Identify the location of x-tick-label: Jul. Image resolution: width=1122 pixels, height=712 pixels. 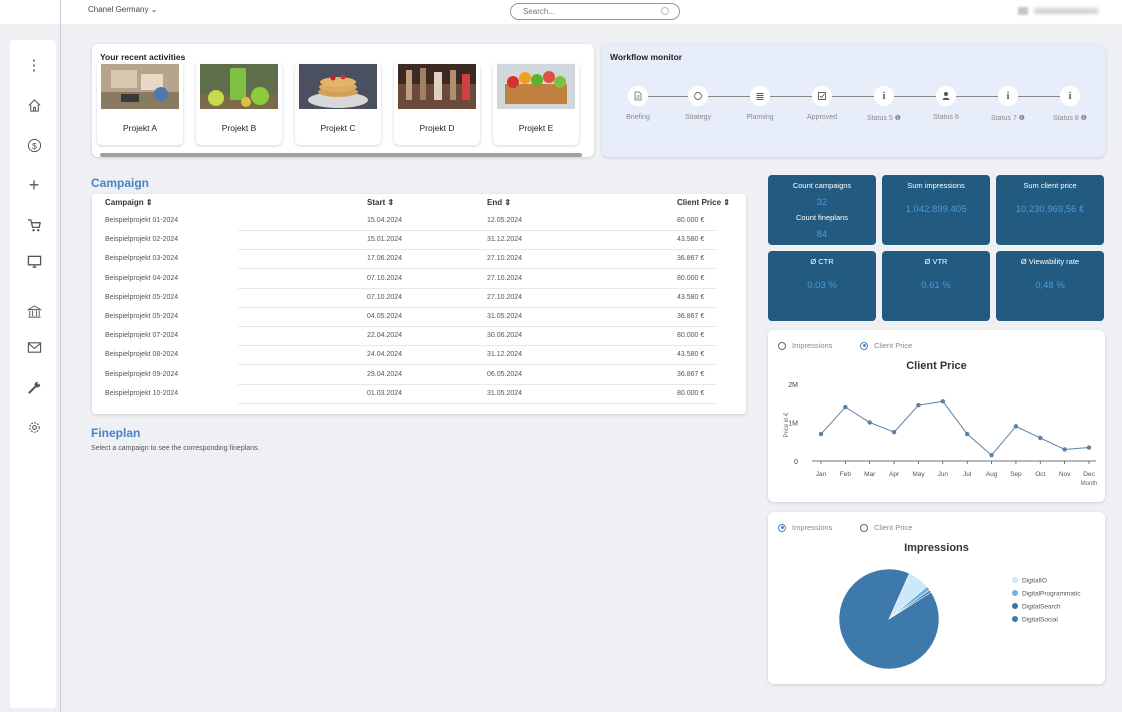
(967, 474).